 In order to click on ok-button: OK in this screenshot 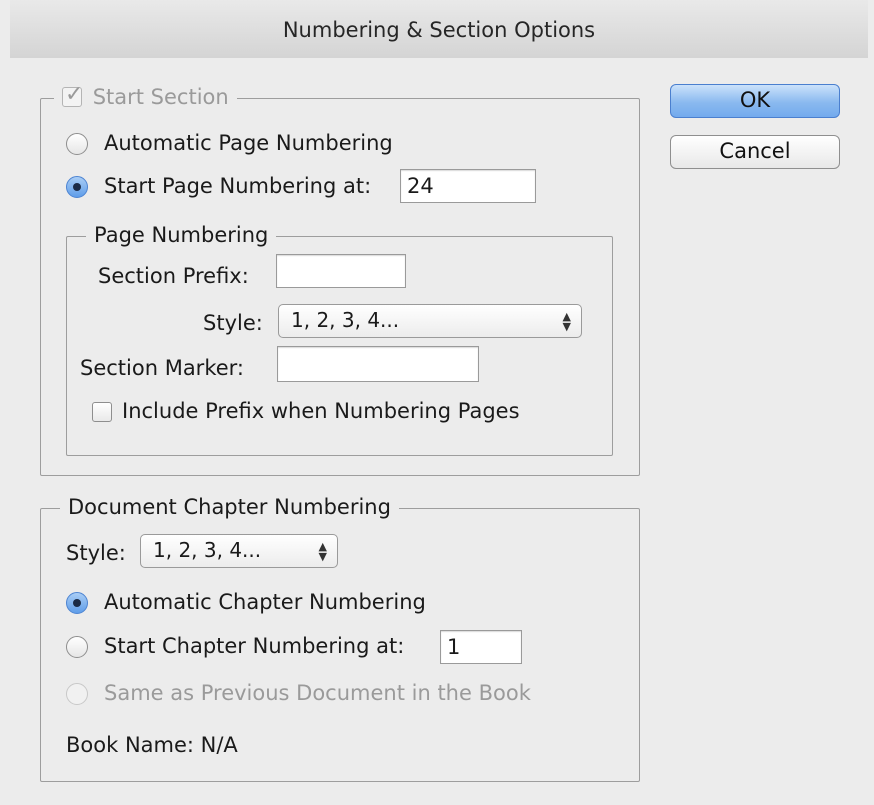, I will do `click(755, 101)`.